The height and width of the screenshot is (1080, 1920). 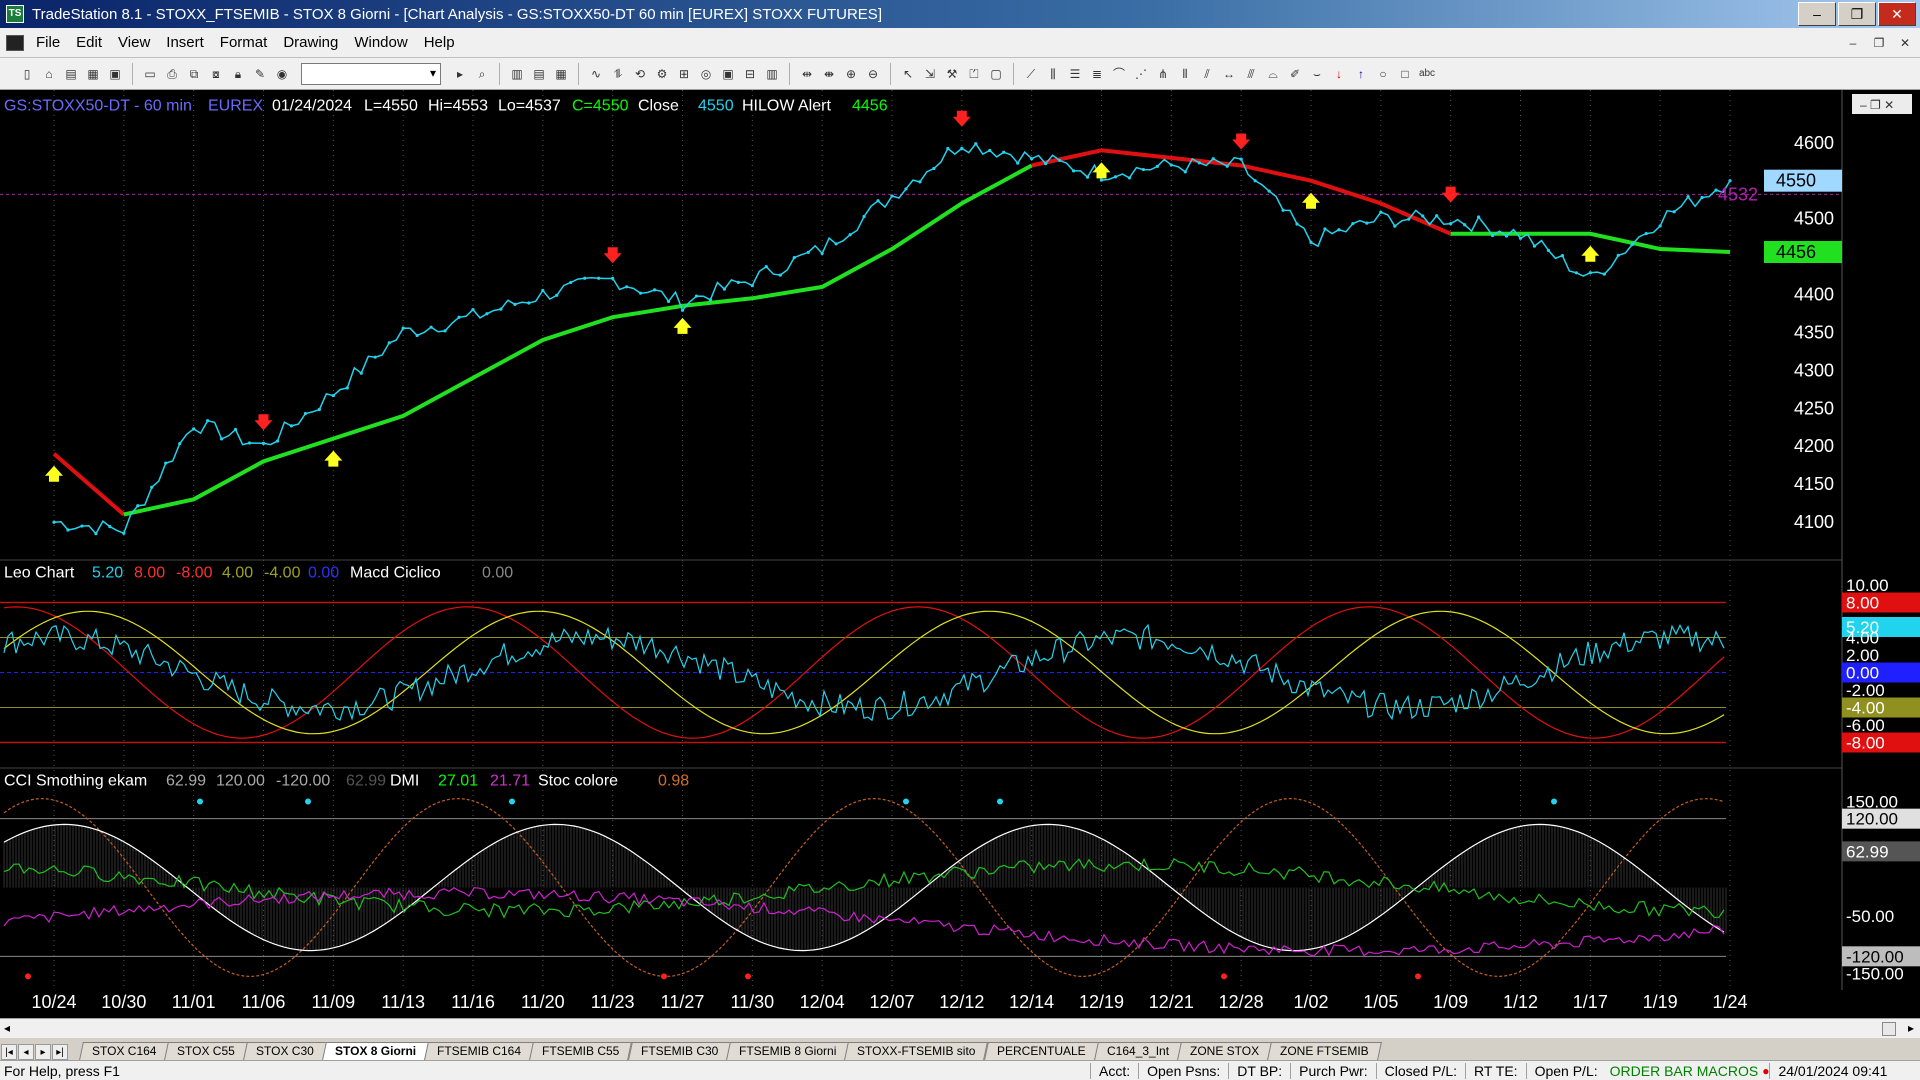 I want to click on copy-icon: ⧉, so click(x=194, y=74).